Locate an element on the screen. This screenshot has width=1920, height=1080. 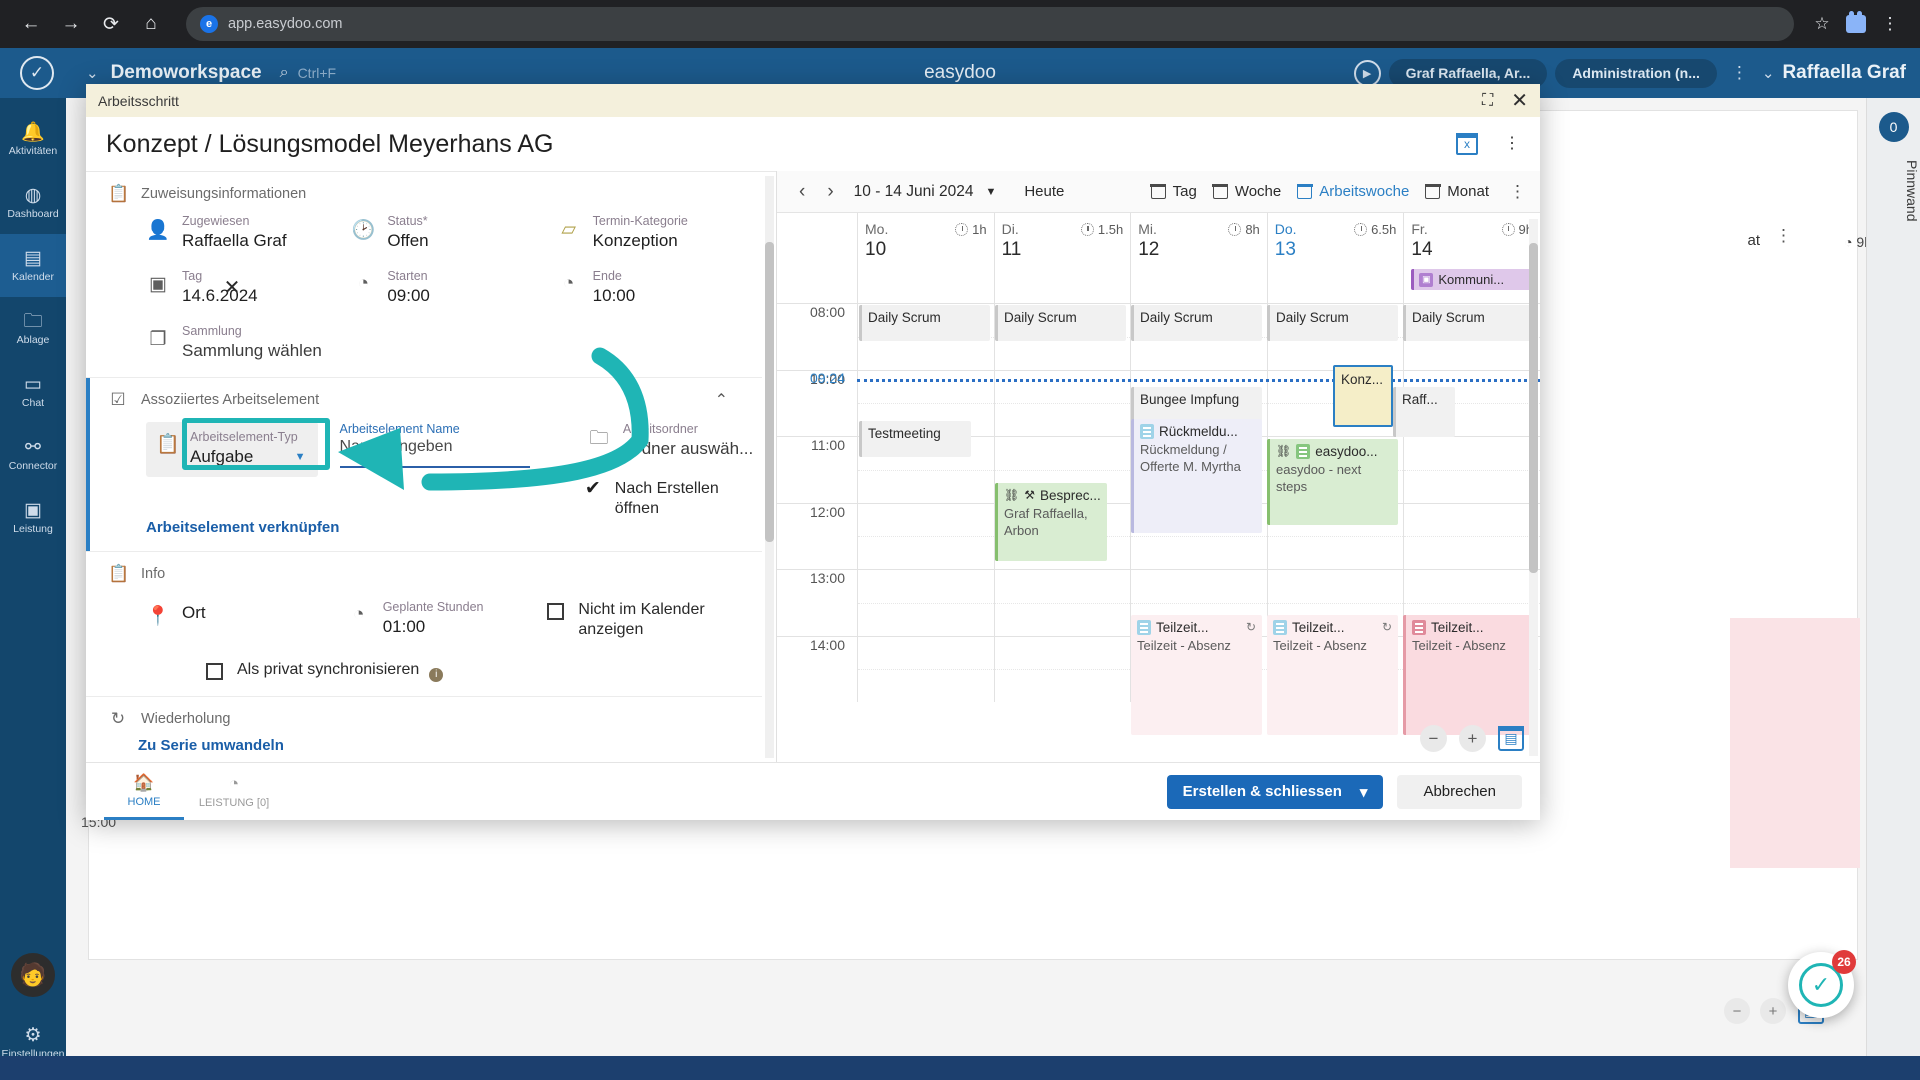
abbrechen-button: Abbrechen is located at coordinates (1459, 791).